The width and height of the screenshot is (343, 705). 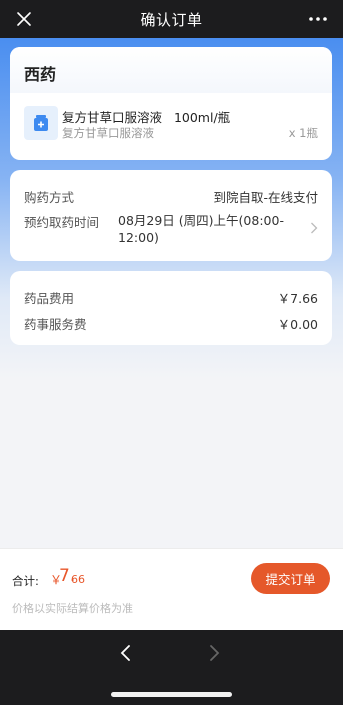 What do you see at coordinates (297, 324) in the screenshot?
I see `service-fee-value: ￥0.00` at bounding box center [297, 324].